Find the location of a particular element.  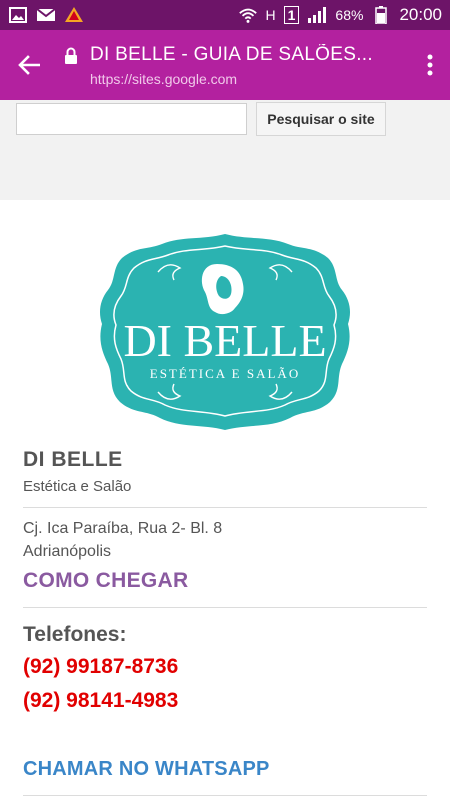

battery-percent: 68% is located at coordinates (349, 15).